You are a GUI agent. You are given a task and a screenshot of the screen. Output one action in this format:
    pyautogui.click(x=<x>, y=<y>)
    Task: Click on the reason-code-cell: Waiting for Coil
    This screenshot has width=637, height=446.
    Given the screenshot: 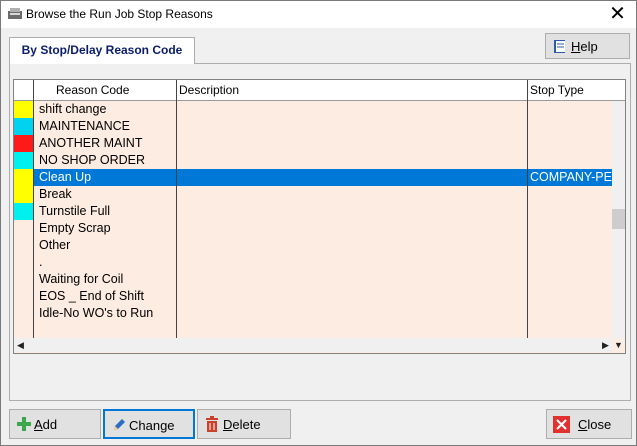 What is the action you would take?
    pyautogui.click(x=81, y=279)
    